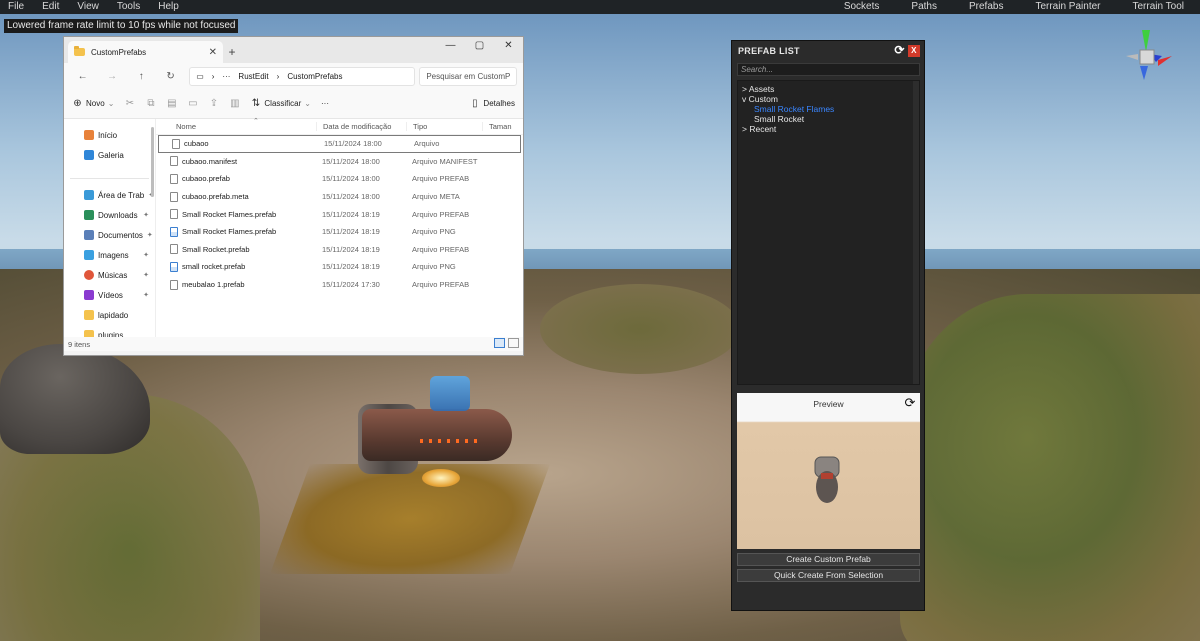 The height and width of the screenshot is (641, 1200). I want to click on paste-icon: ▤, so click(171, 103).